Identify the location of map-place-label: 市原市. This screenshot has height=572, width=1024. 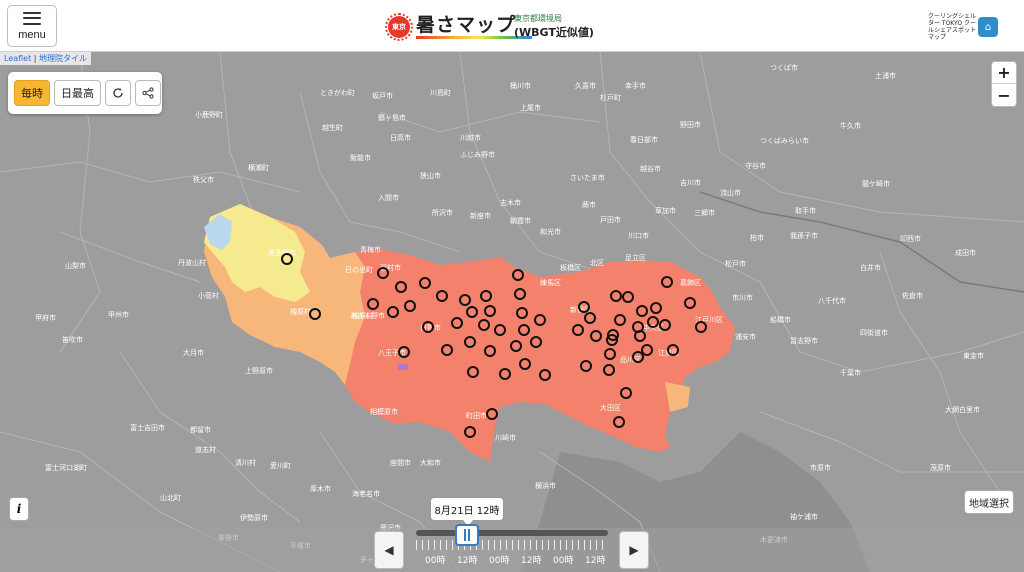
(820, 467).